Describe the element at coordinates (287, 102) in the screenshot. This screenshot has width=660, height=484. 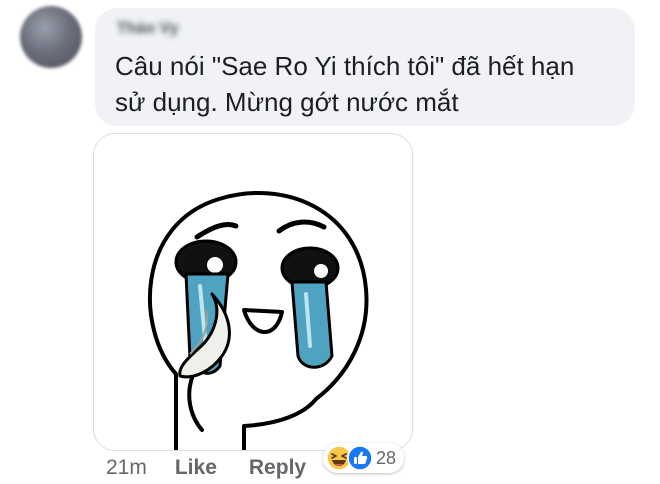
I see `comment-text-line-2: sử dụng. Mừng gớt nước mắt` at that location.